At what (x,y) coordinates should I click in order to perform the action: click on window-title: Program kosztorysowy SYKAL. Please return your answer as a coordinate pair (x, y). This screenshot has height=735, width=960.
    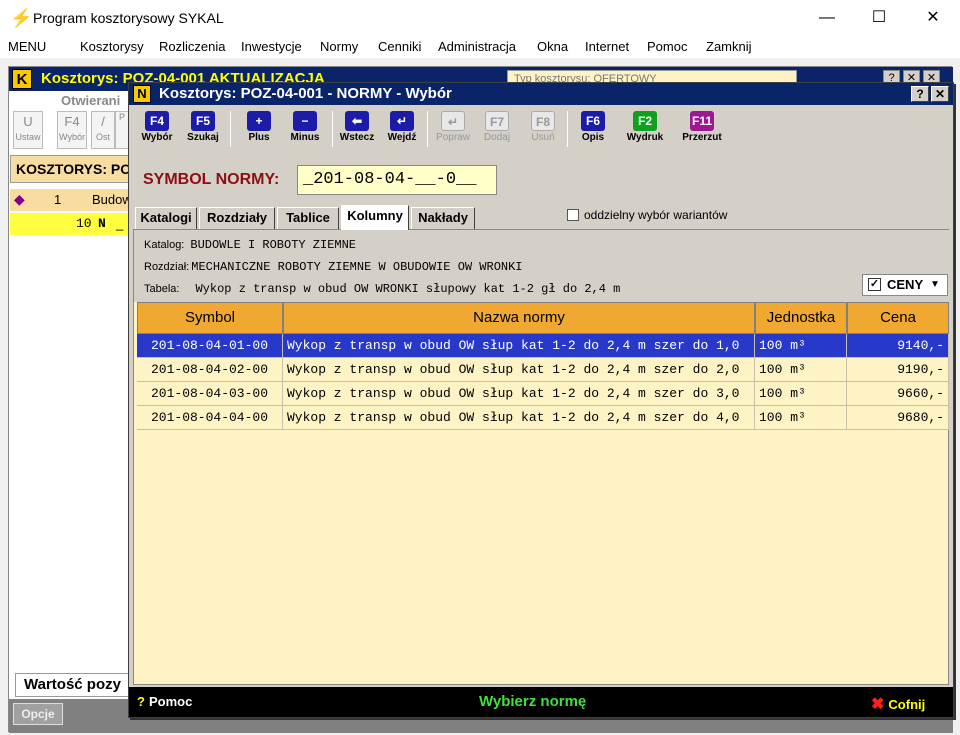
    Looking at the image, I should click on (128, 18).